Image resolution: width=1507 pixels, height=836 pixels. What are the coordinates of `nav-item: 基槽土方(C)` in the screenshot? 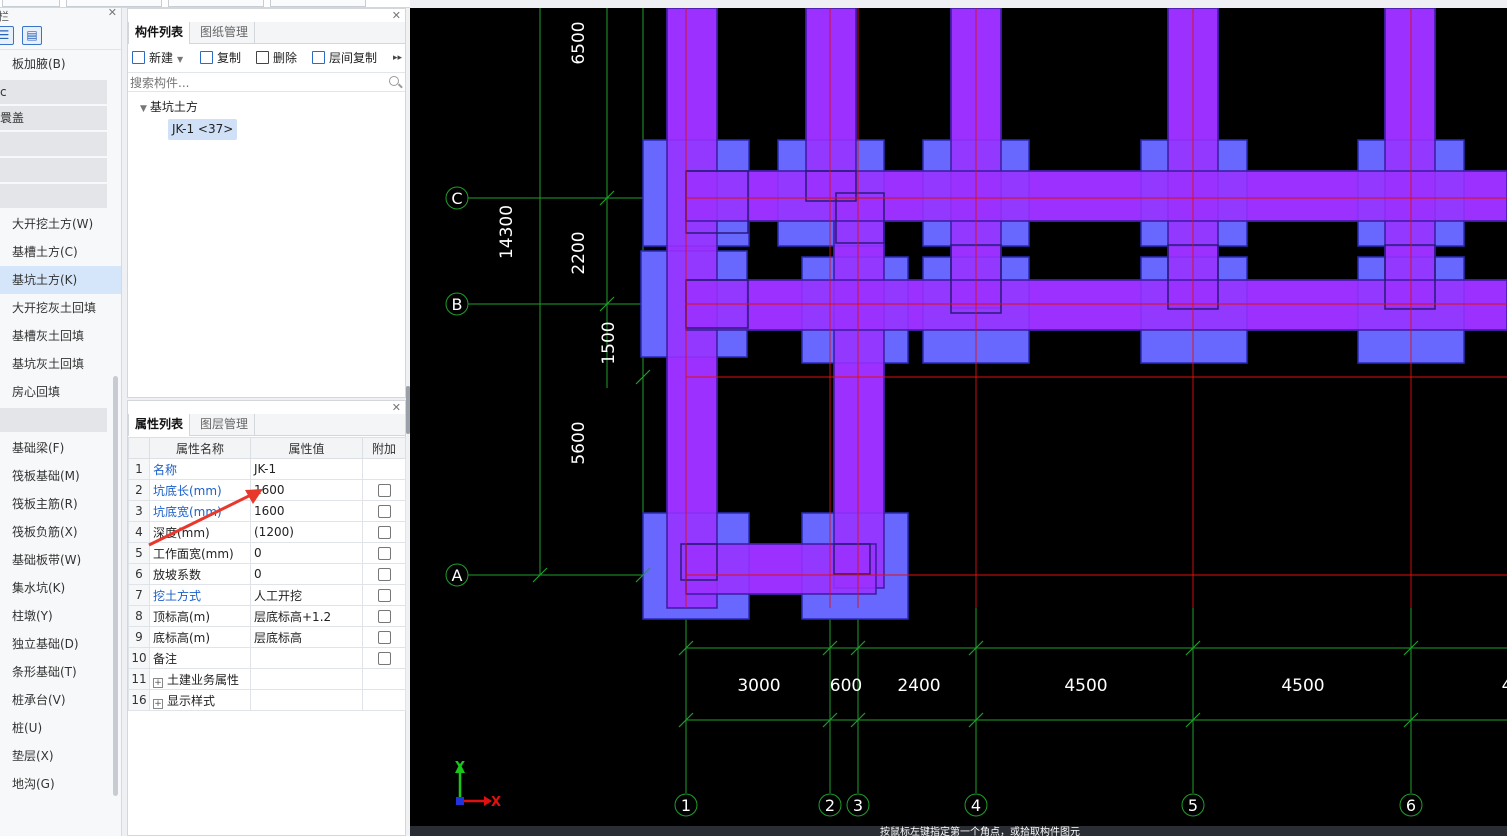 It's located at (60, 252).